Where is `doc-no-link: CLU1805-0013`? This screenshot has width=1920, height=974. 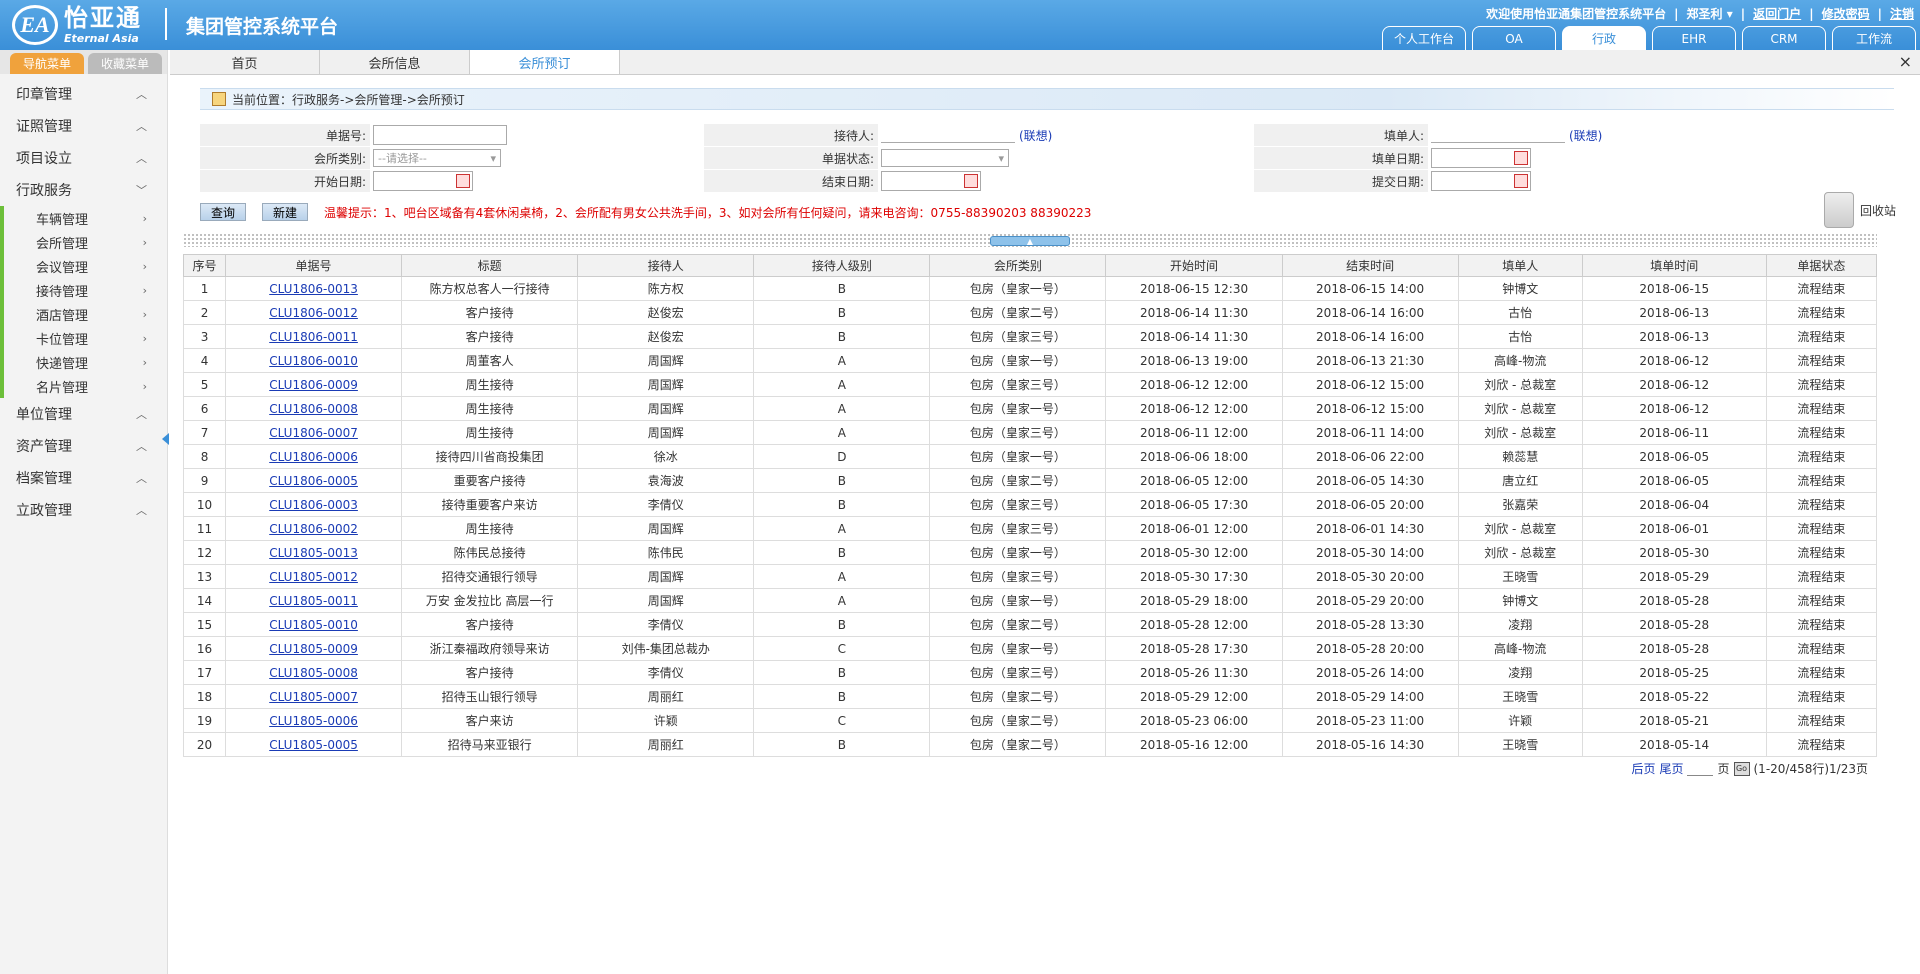
doc-no-link: CLU1805-0013 is located at coordinates (313, 553).